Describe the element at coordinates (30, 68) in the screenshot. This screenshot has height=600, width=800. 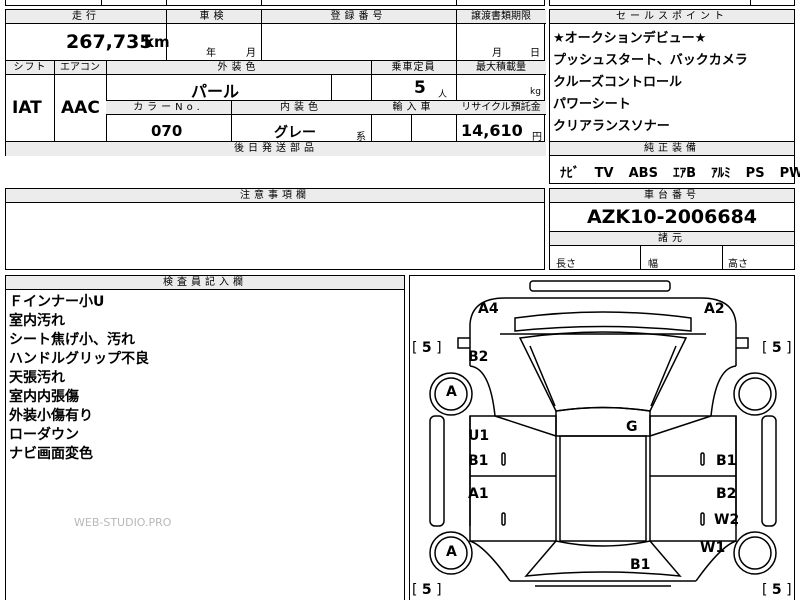
I see `shift-header: シフト` at that location.